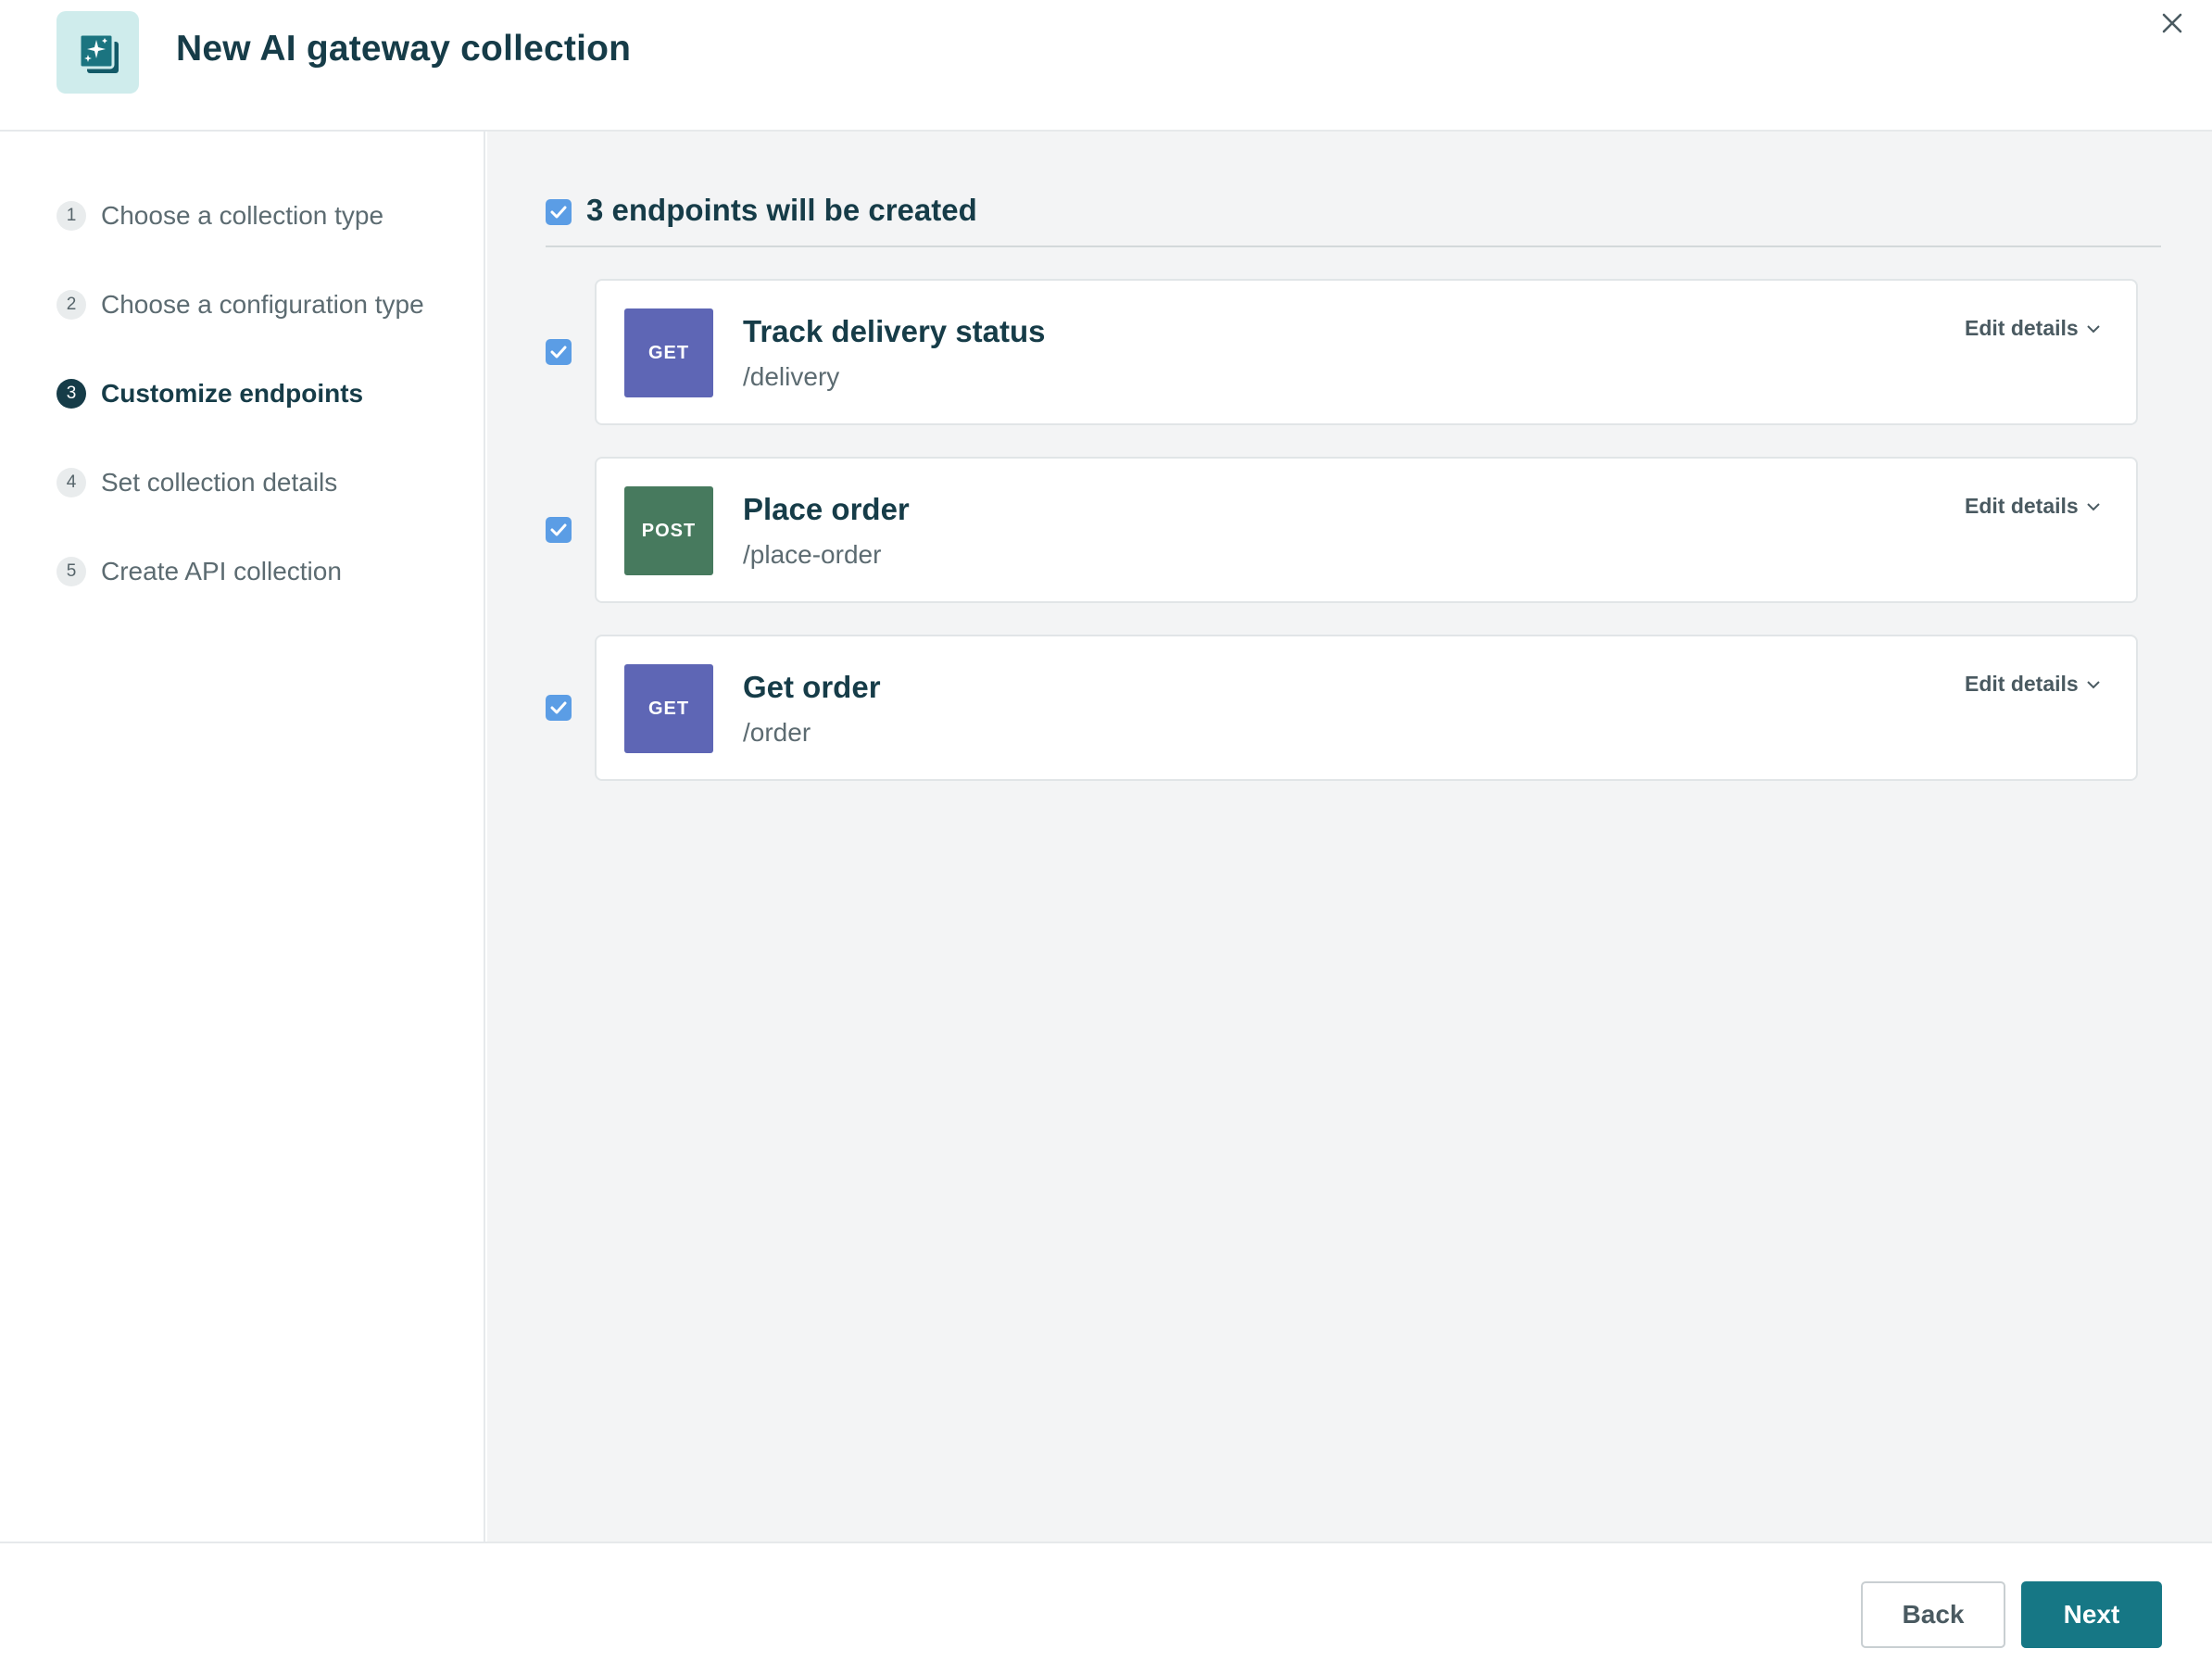 The image size is (2212, 1674). Describe the element at coordinates (1354, 246) in the screenshot. I see `divider` at that location.